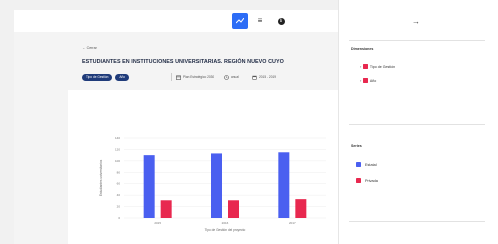 This screenshot has height=244, width=498. I want to click on dimension-item-tipo-gestion: › Tipo de Gestión, so click(377, 66).